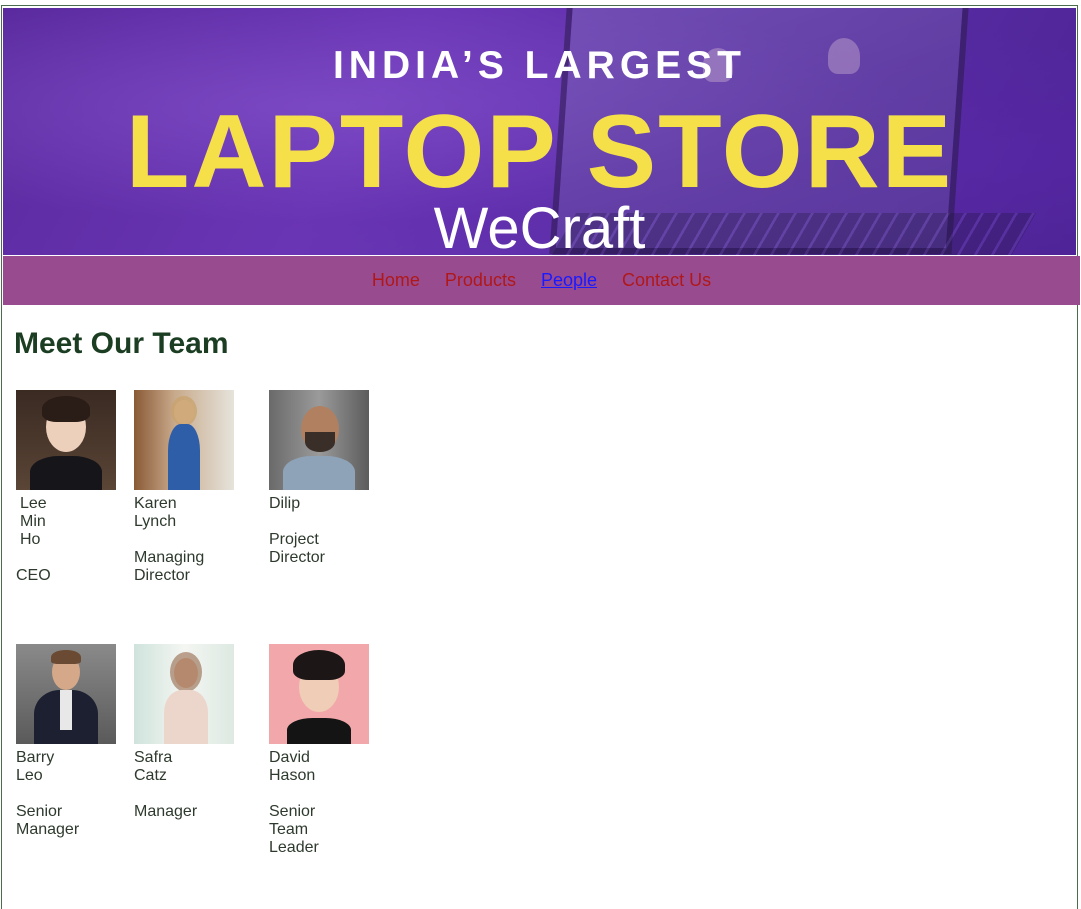  Describe the element at coordinates (169, 566) in the screenshot. I see `team-member-role: Managing Director` at that location.